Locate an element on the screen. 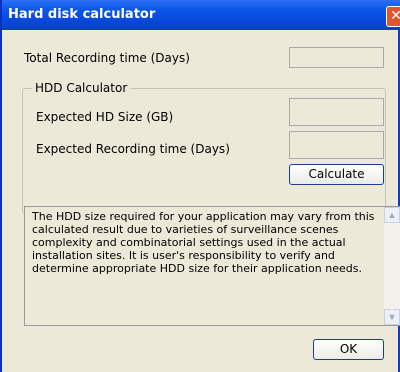 The width and height of the screenshot is (400, 372). title-bar: Hard disk calculator ✕ is located at coordinates (201, 15).